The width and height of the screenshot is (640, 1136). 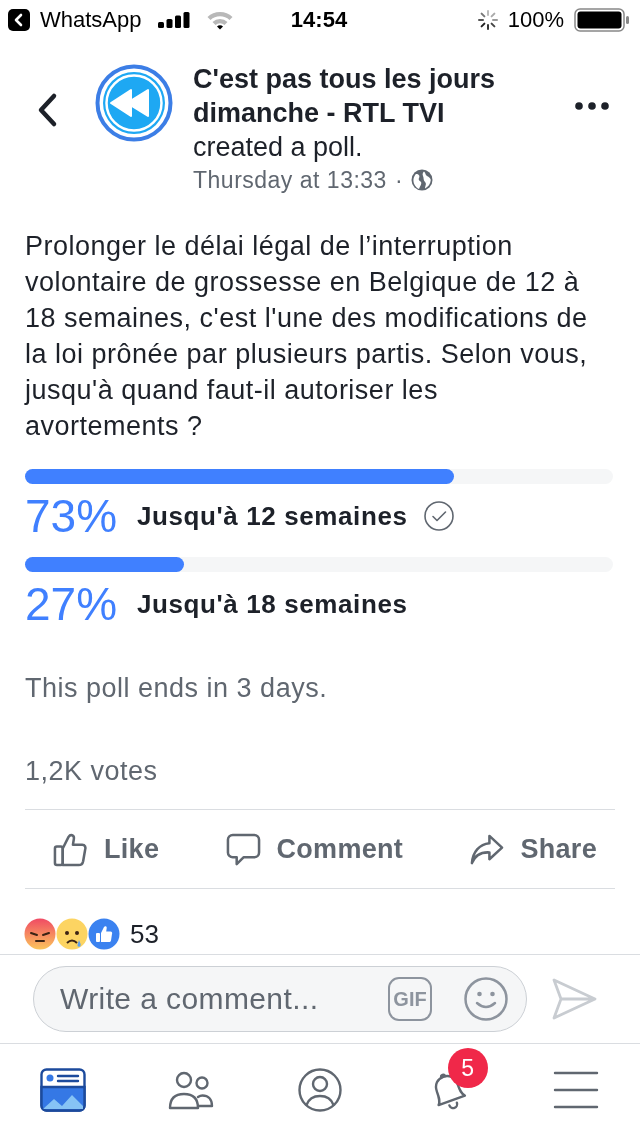 I want to click on angry-emoji-icon, so click(x=40, y=934).